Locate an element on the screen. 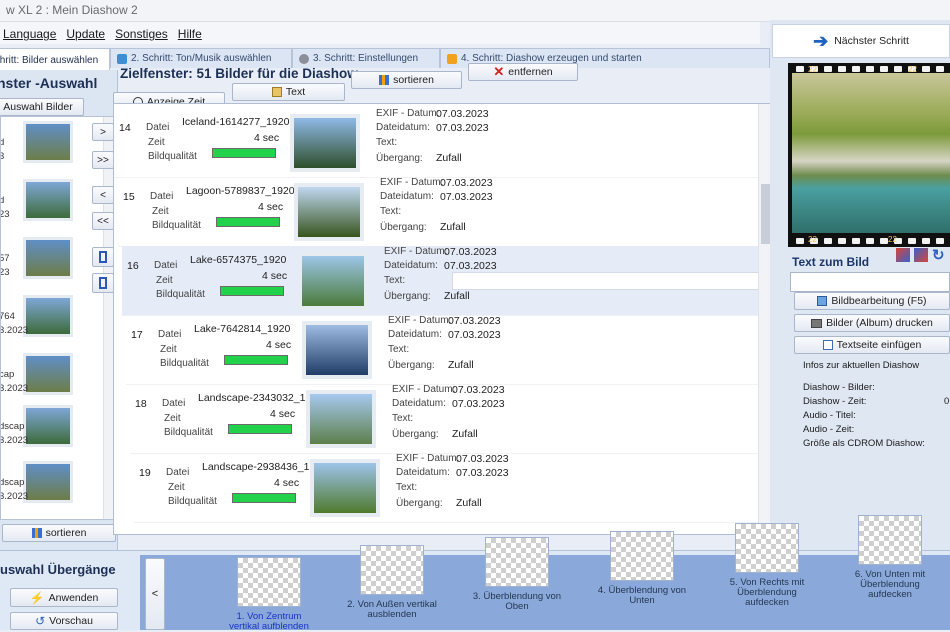 This screenshot has height=632, width=950. row-number: 14 is located at coordinates (125, 128).